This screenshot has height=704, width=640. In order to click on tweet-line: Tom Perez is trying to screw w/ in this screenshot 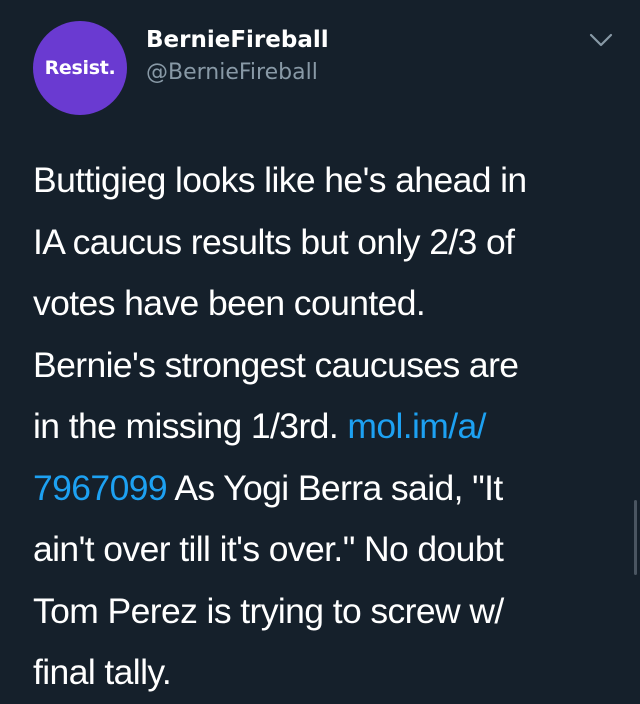, I will do `click(268, 610)`.